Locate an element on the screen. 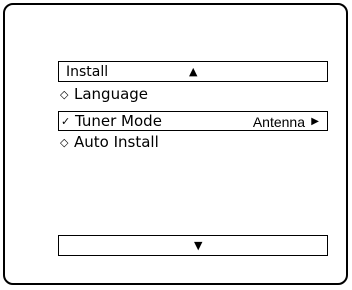 This screenshot has width=352, height=290. menu-footer: ▼ is located at coordinates (193, 245).